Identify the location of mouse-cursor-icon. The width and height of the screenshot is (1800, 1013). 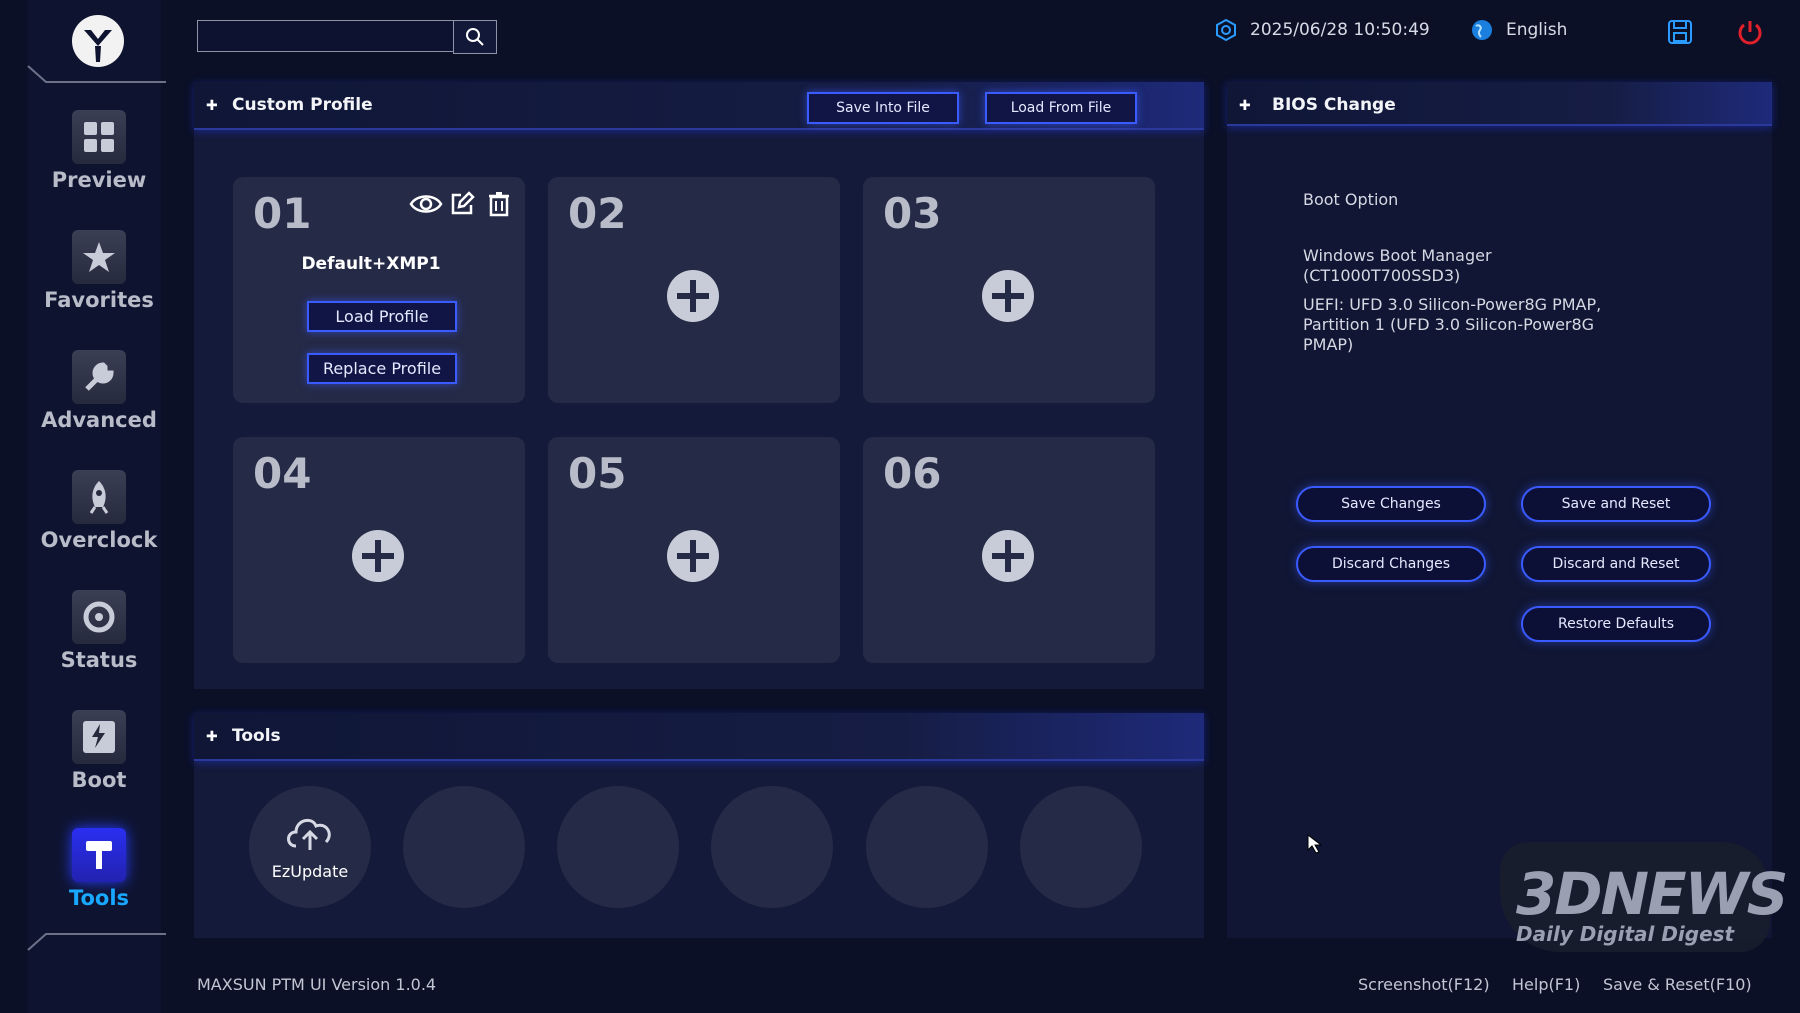
(1316, 845).